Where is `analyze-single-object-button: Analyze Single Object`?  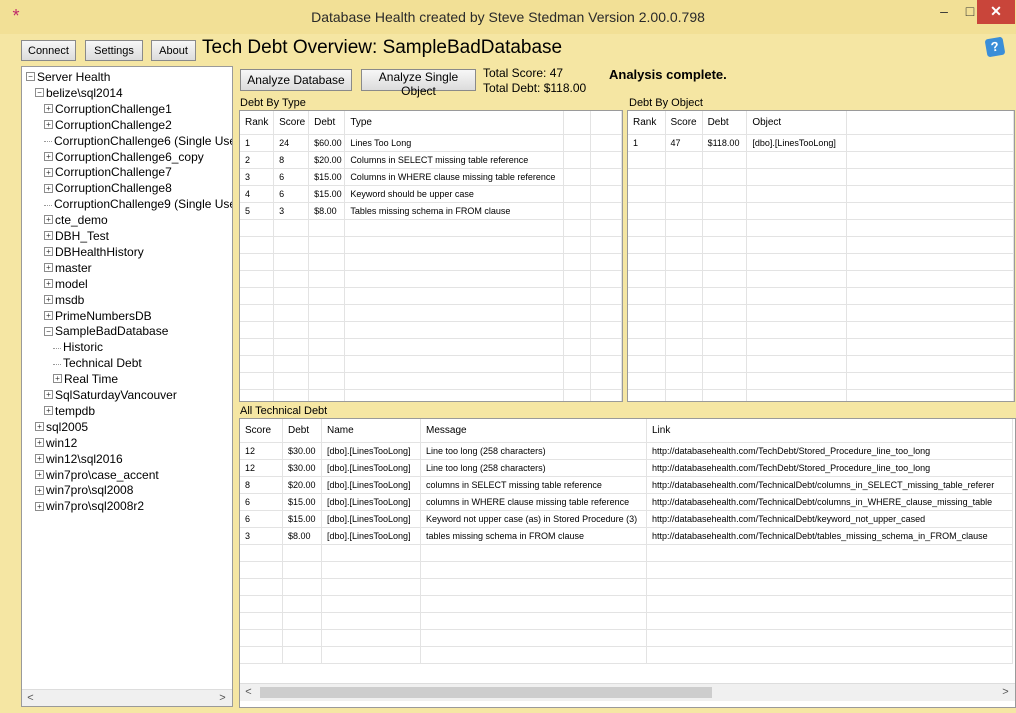
analyze-single-object-button: Analyze Single Object is located at coordinates (418, 83).